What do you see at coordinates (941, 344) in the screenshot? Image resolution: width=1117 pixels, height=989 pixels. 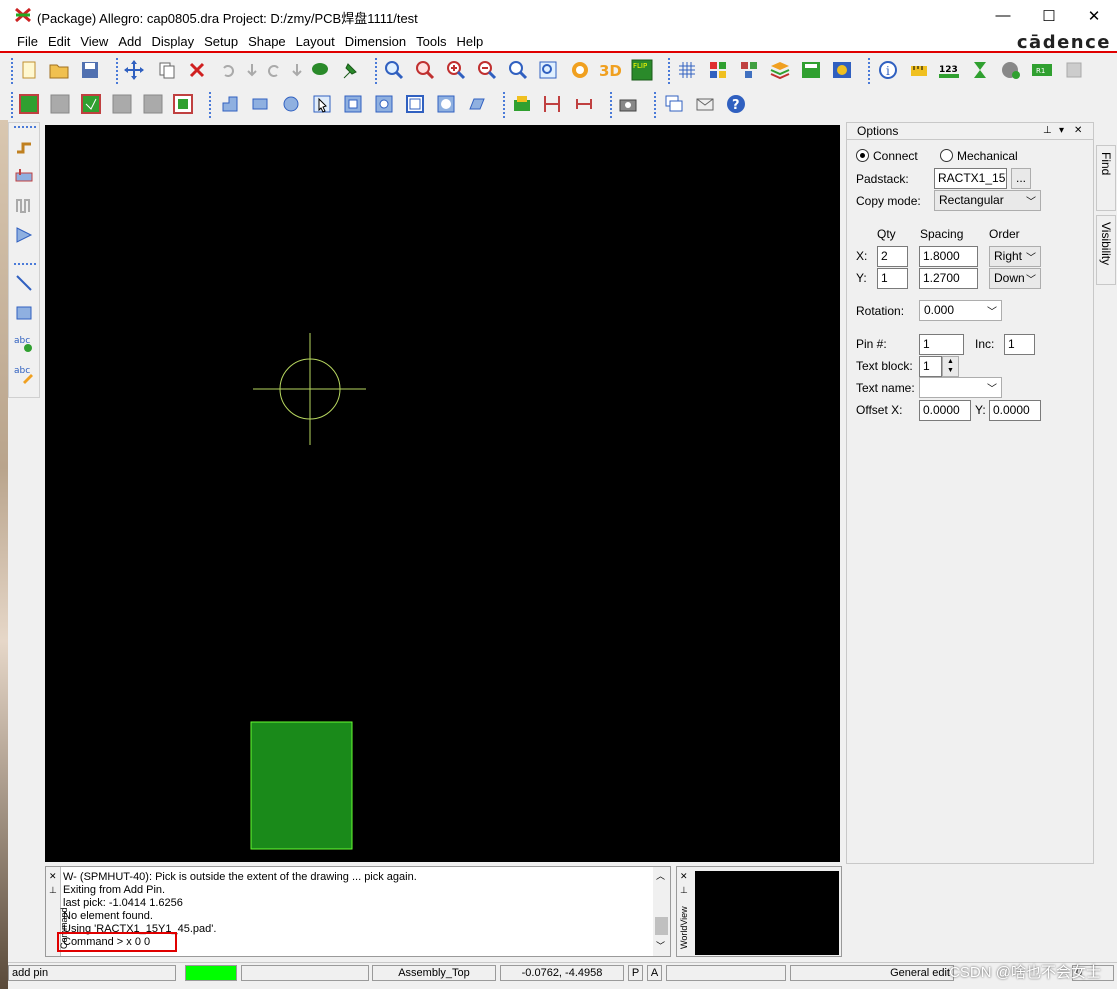 I see `pin-number-input: 1` at bounding box center [941, 344].